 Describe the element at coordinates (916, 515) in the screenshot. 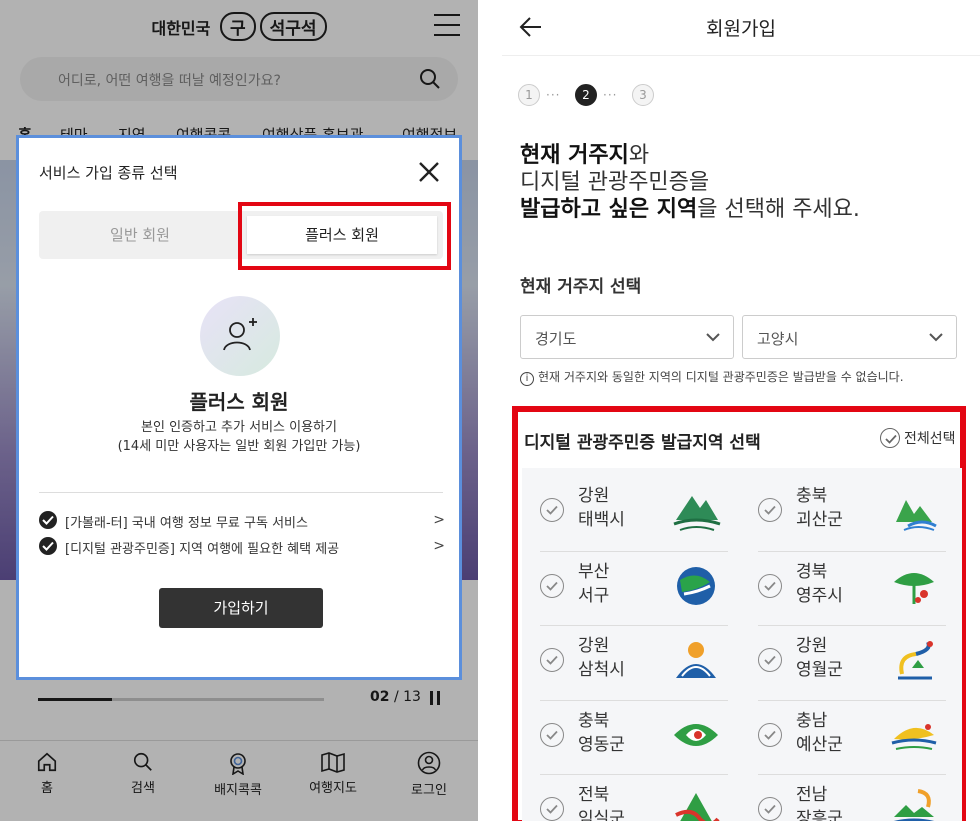

I see `goesan-emblem-icon` at that location.